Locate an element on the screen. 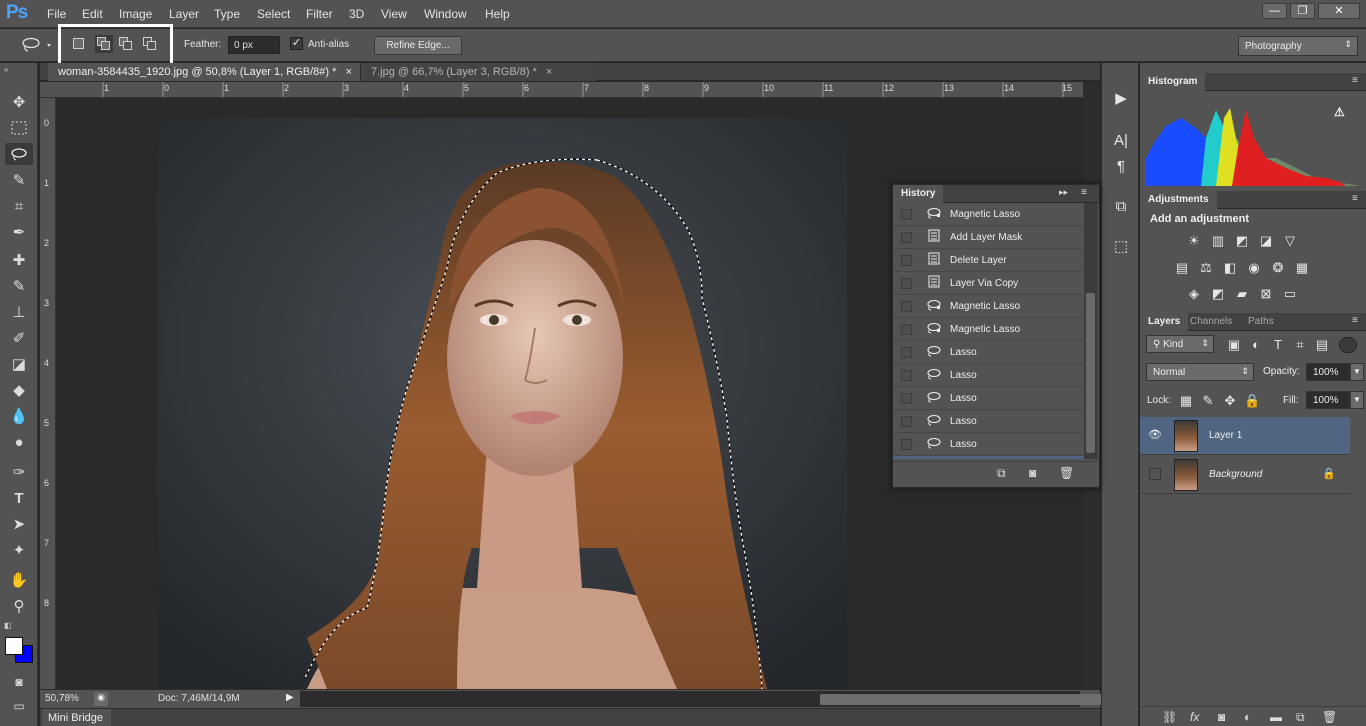 This screenshot has height=726, width=1366. filter-type-icon: T is located at coordinates (1278, 345).